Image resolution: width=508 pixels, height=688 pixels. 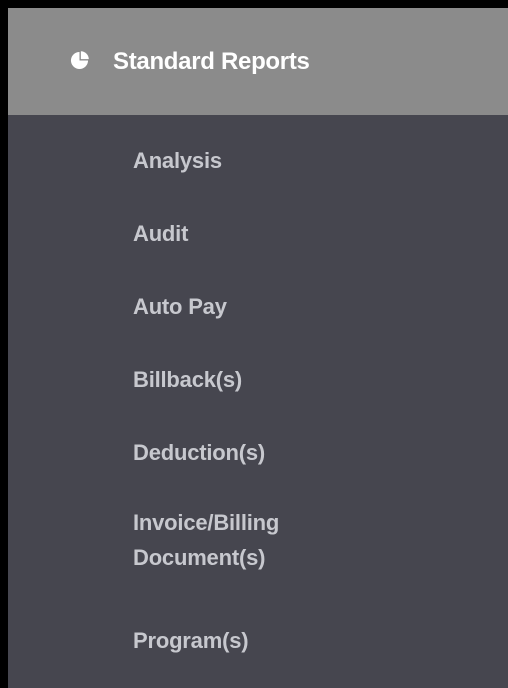 I want to click on menu-item-programs: Program(s), so click(x=191, y=640).